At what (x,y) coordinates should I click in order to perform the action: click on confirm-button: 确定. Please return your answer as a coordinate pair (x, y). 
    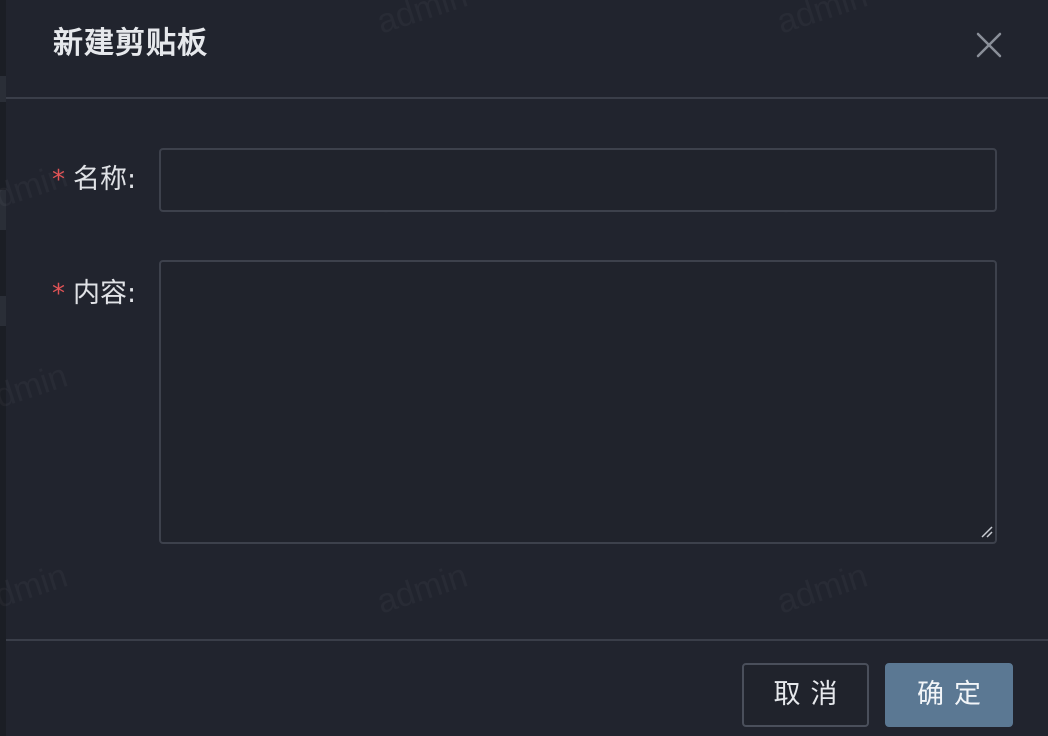
    Looking at the image, I should click on (949, 695).